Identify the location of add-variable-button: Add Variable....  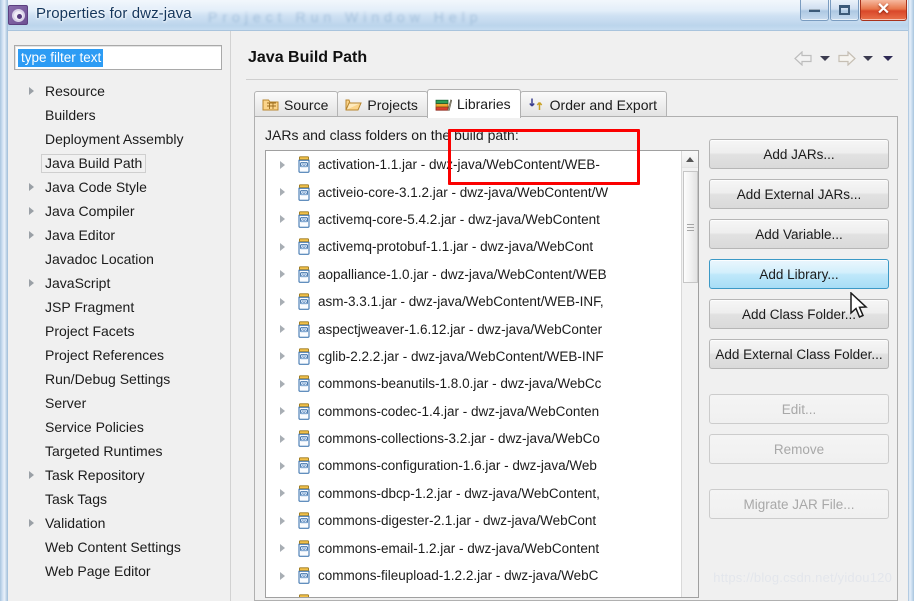
(799, 234).